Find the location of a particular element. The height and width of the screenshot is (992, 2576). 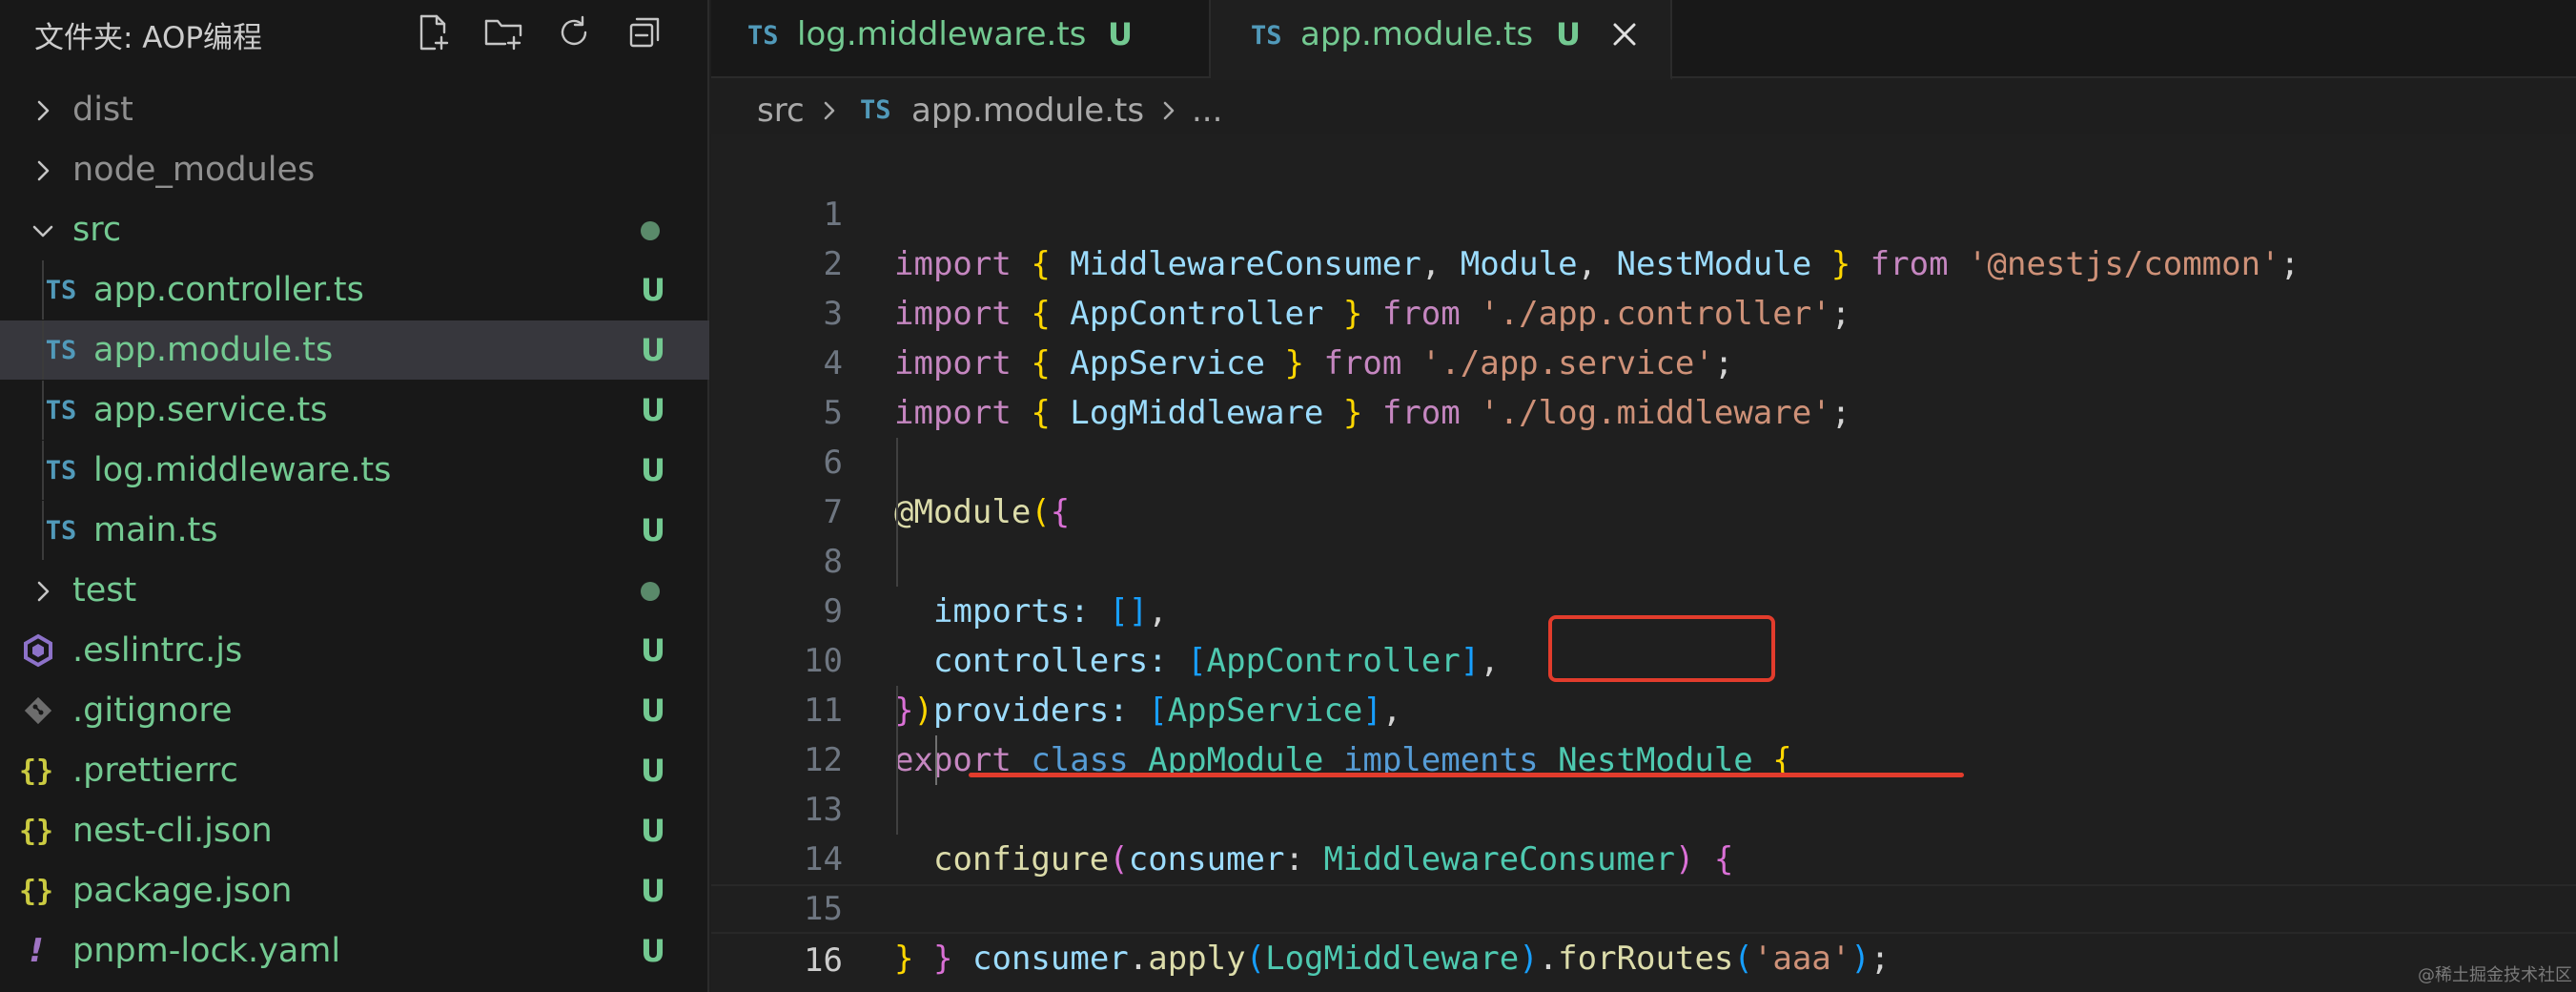

tree-item-dist: dist is located at coordinates (354, 109).